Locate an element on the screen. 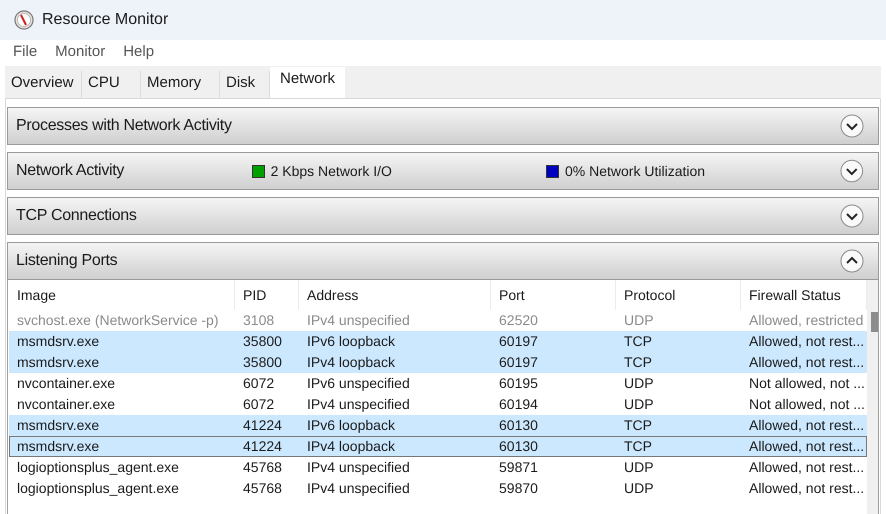  section-title: Network Activity is located at coordinates (71, 171).